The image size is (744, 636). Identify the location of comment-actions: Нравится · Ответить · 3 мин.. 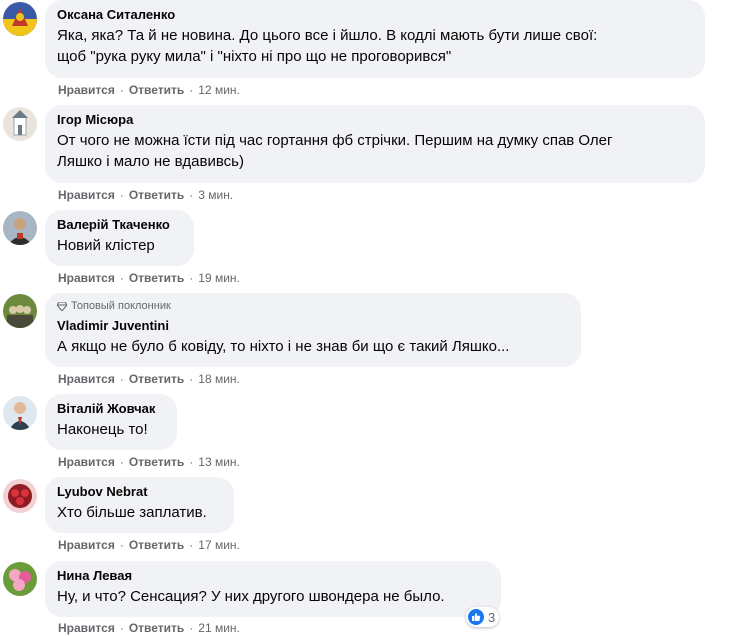
(145, 195).